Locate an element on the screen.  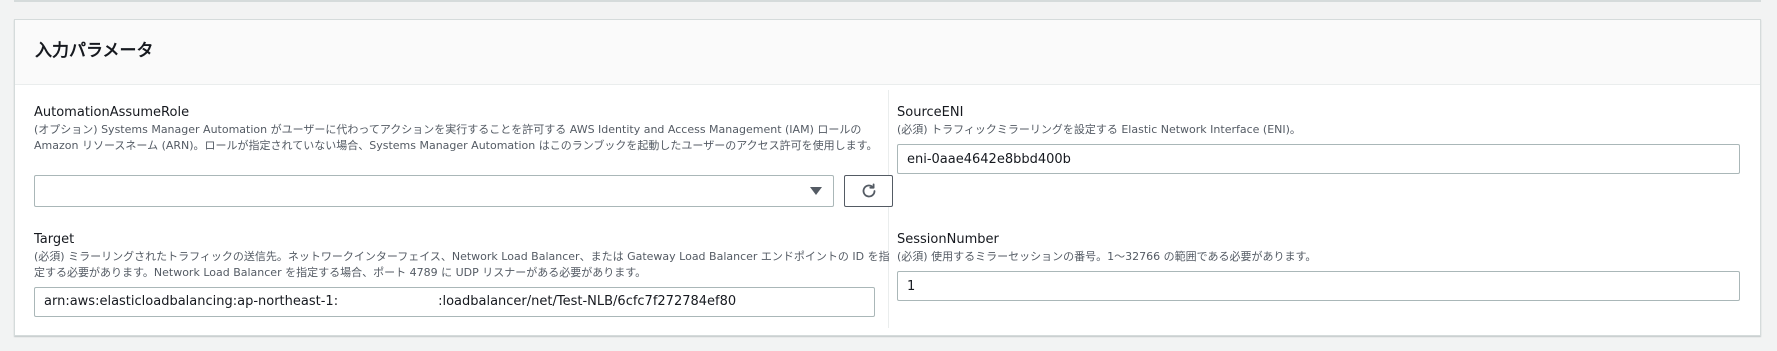
caret-down-icon is located at coordinates (816, 191).